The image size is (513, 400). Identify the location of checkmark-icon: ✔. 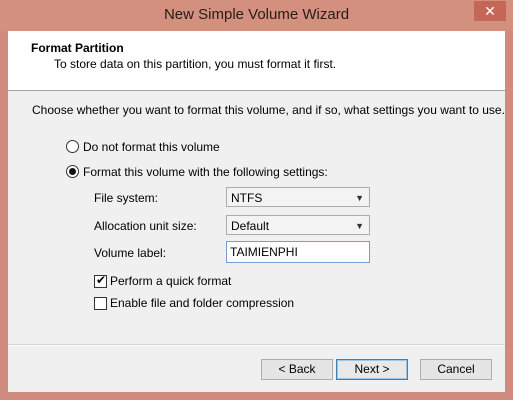
(101, 280).